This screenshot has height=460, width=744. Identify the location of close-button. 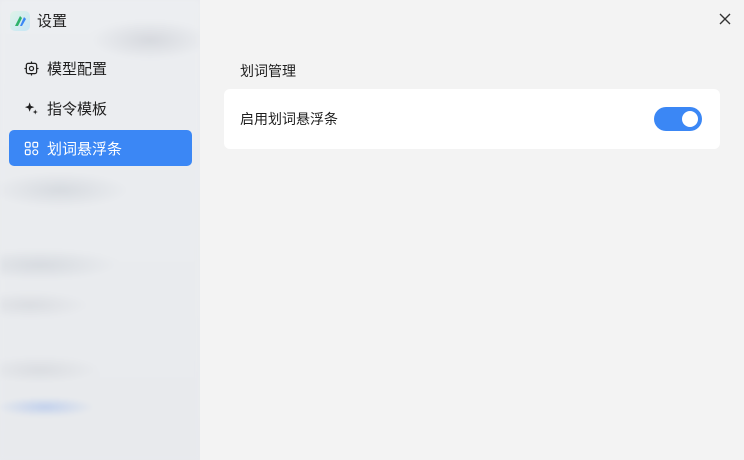
(725, 19).